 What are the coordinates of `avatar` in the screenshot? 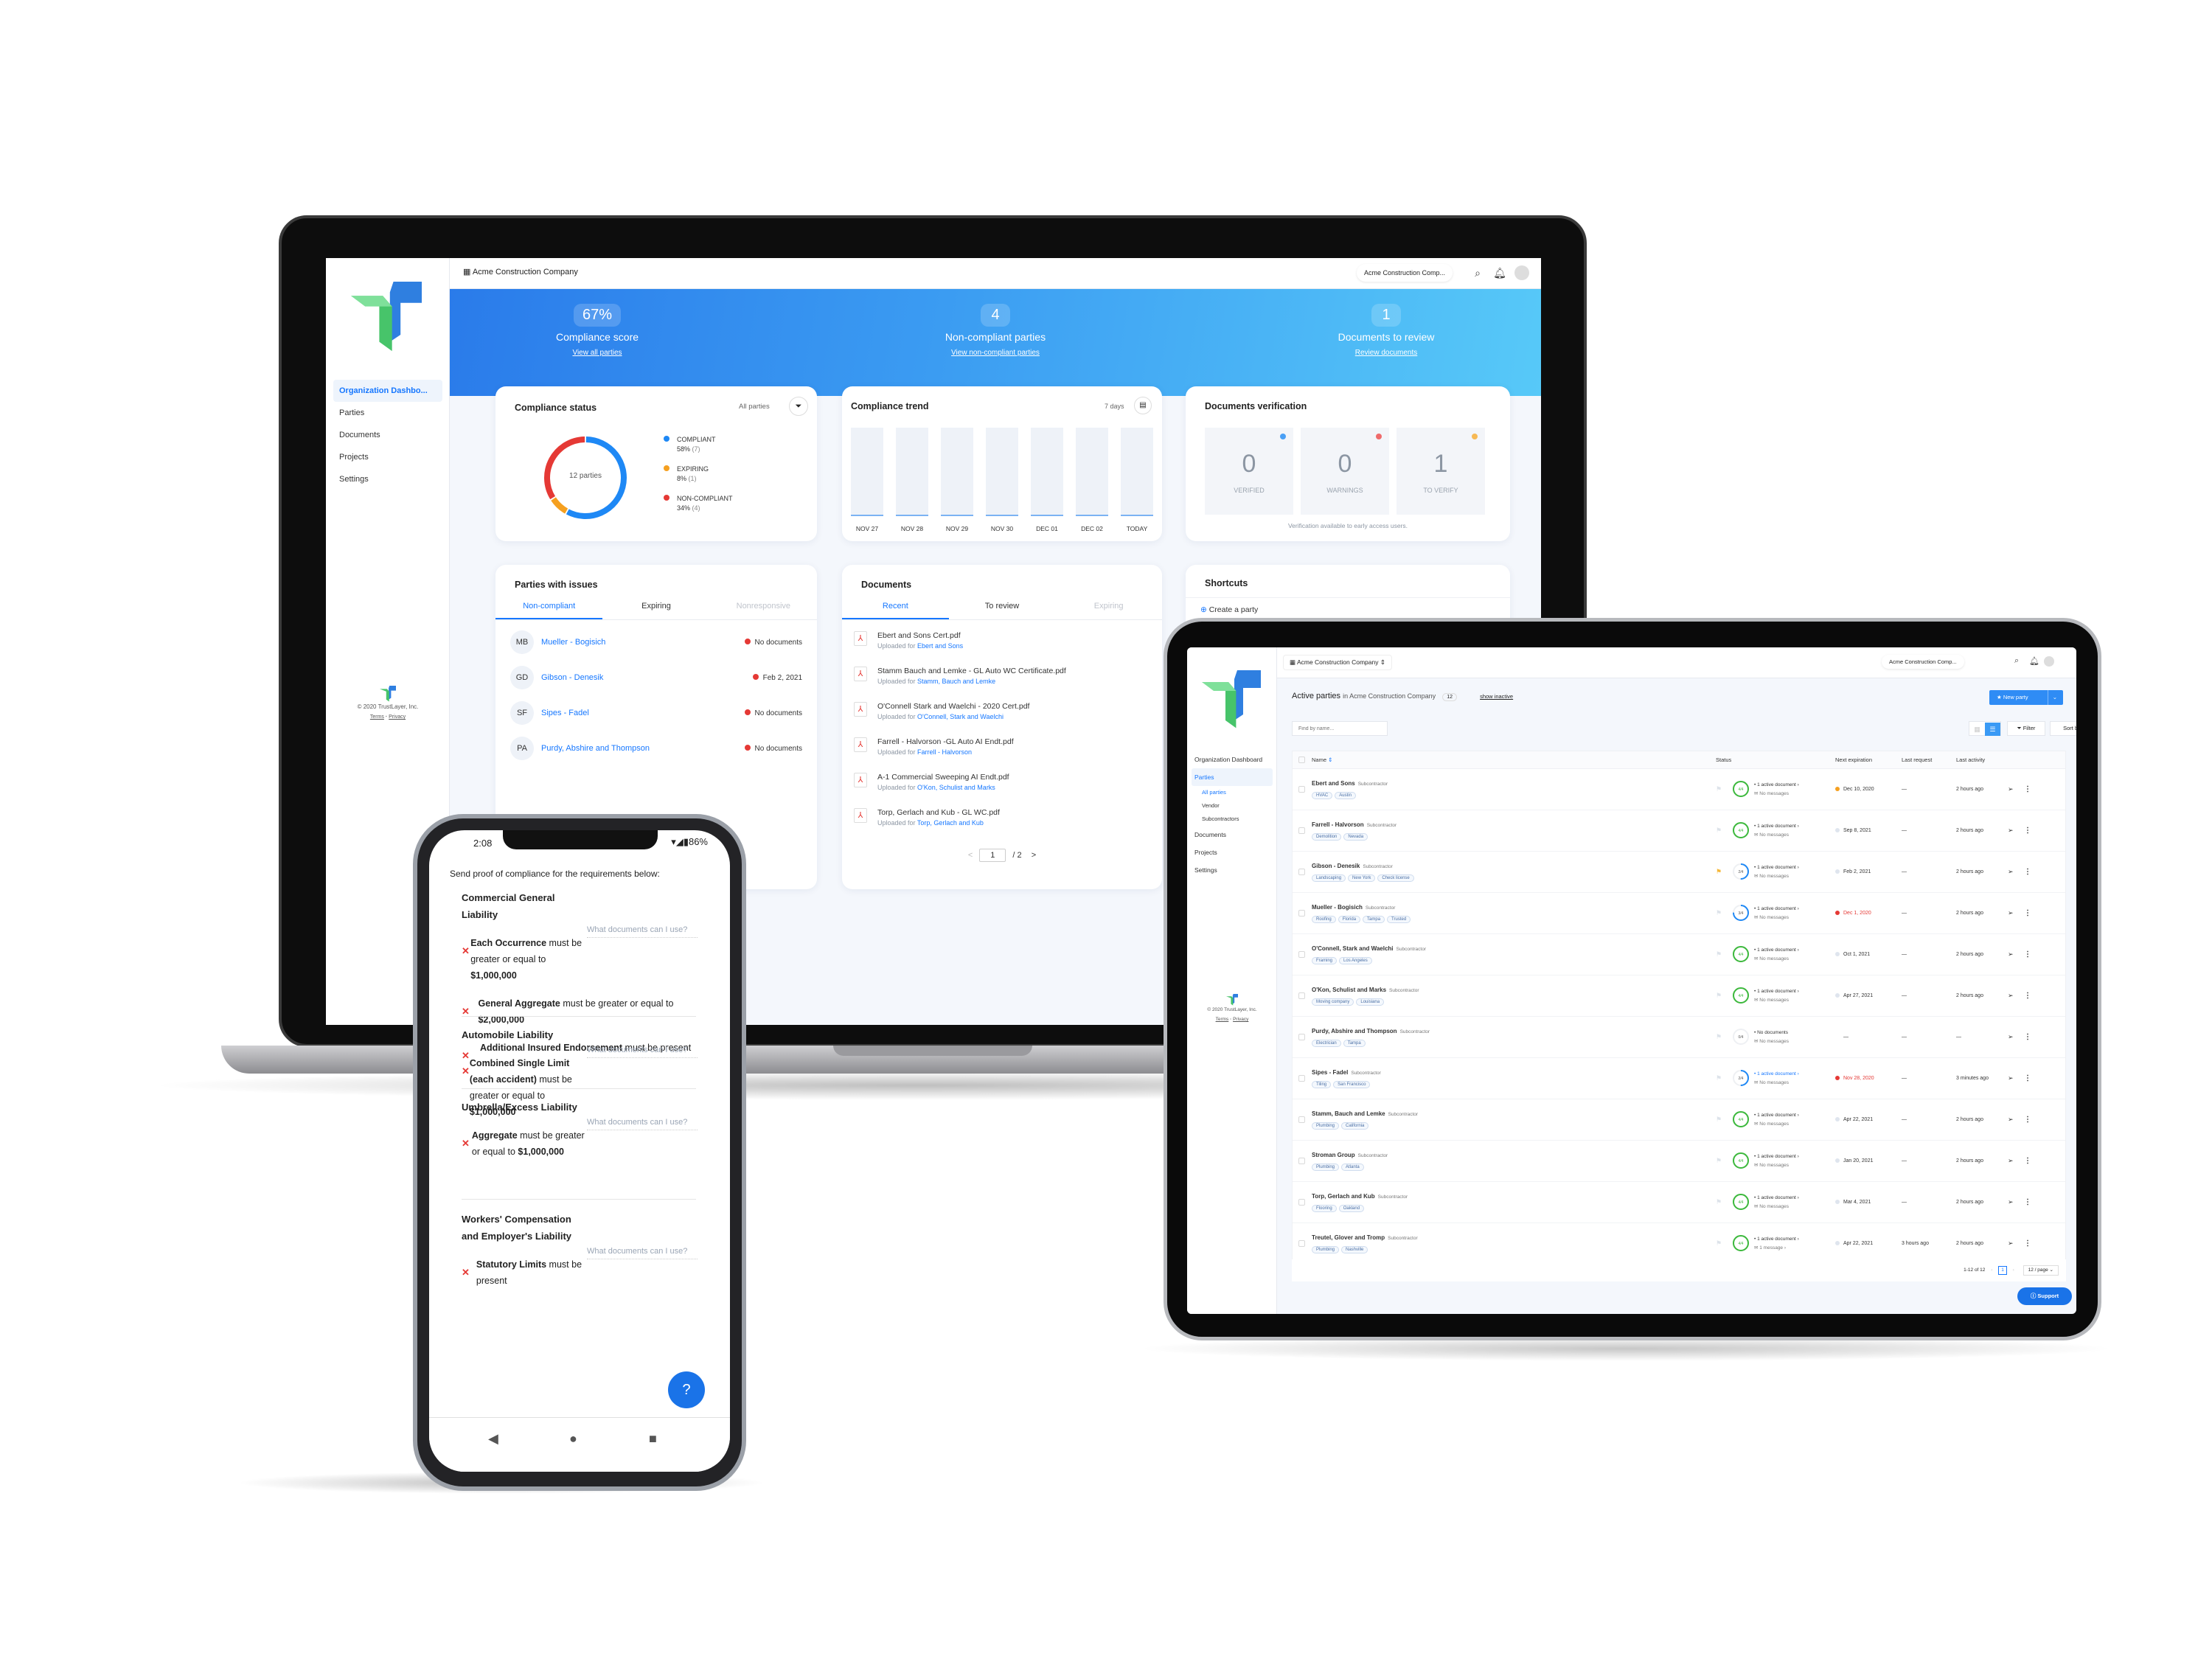 It's located at (1521, 272).